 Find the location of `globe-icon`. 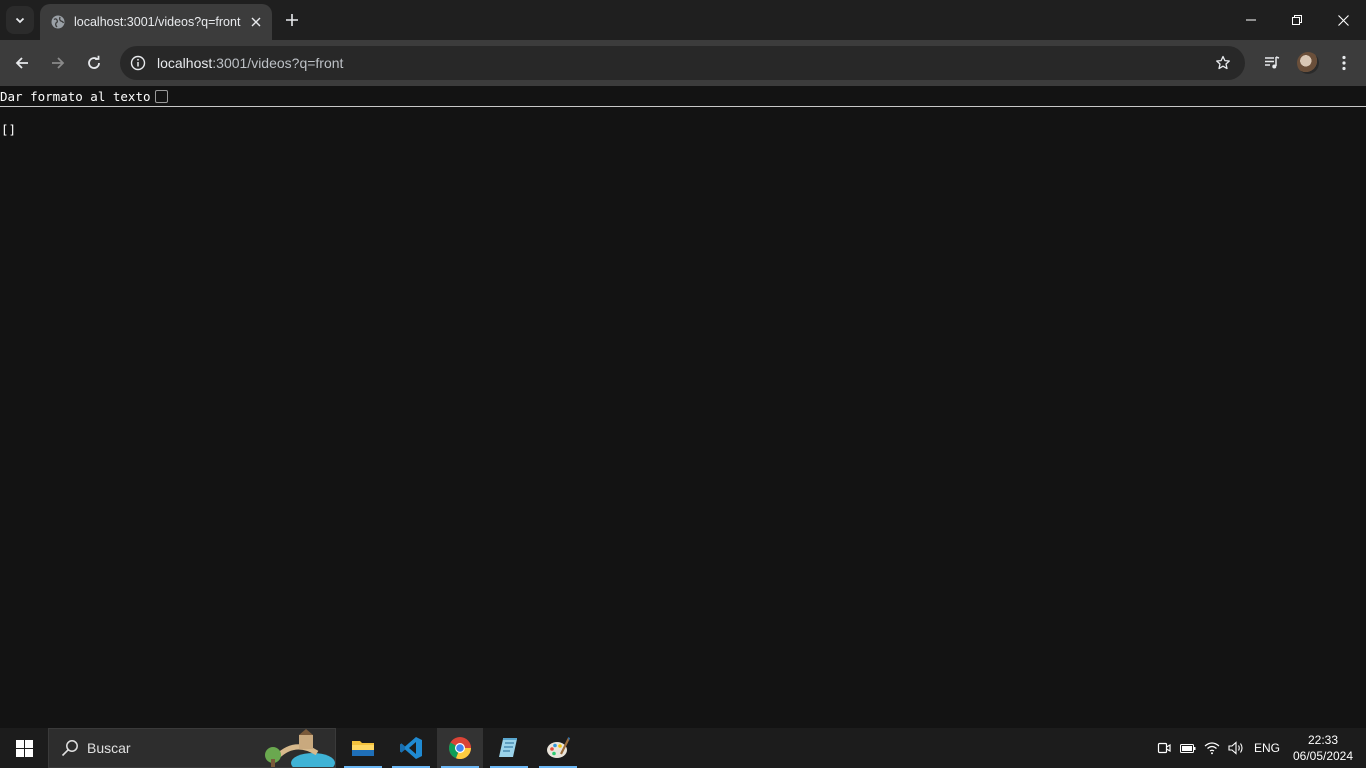

globe-icon is located at coordinates (58, 22).